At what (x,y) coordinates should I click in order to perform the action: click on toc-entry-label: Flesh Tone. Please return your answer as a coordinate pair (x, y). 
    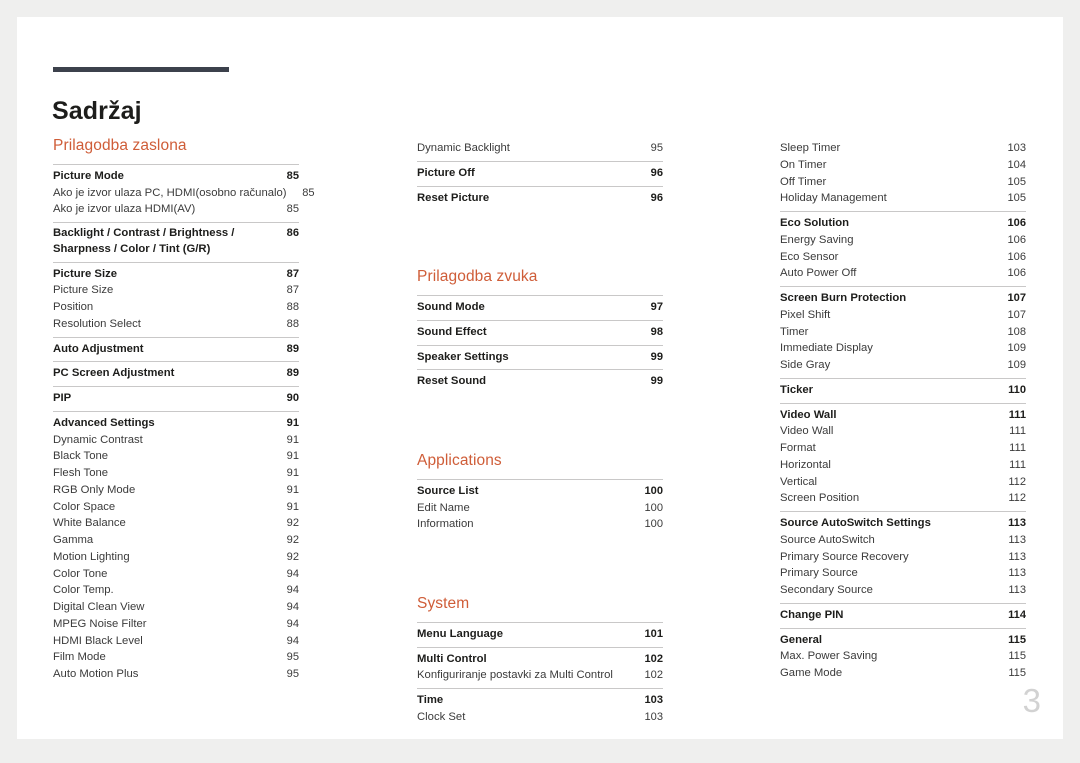
    Looking at the image, I should click on (81, 473).